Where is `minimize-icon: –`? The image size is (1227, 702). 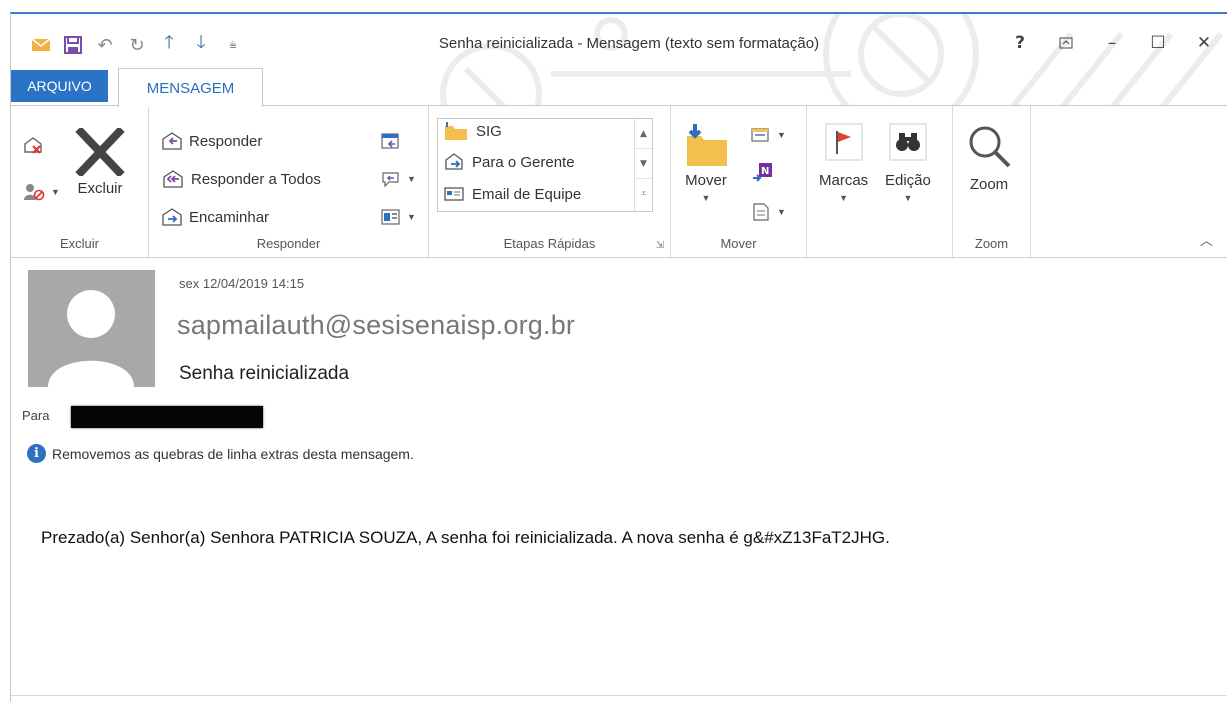 minimize-icon: – is located at coordinates (1112, 43).